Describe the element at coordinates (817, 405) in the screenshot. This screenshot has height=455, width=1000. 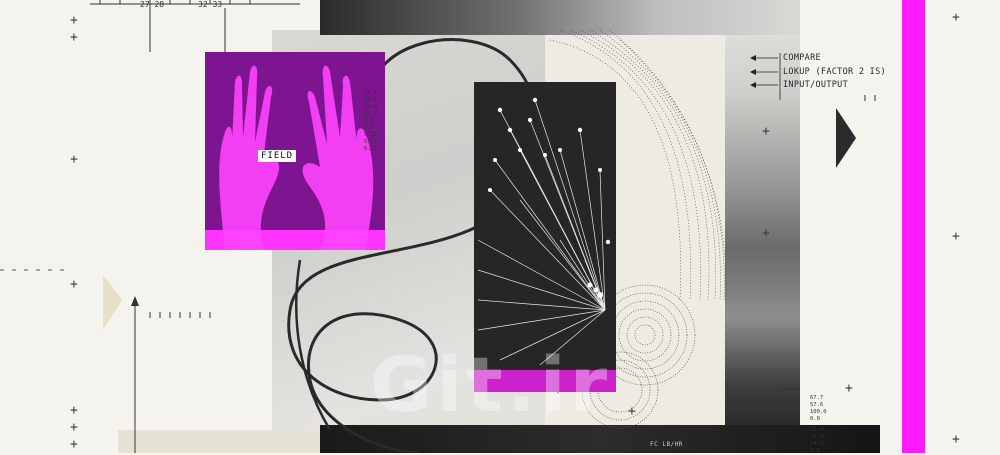
I see `readout-value: 57.6` at that location.